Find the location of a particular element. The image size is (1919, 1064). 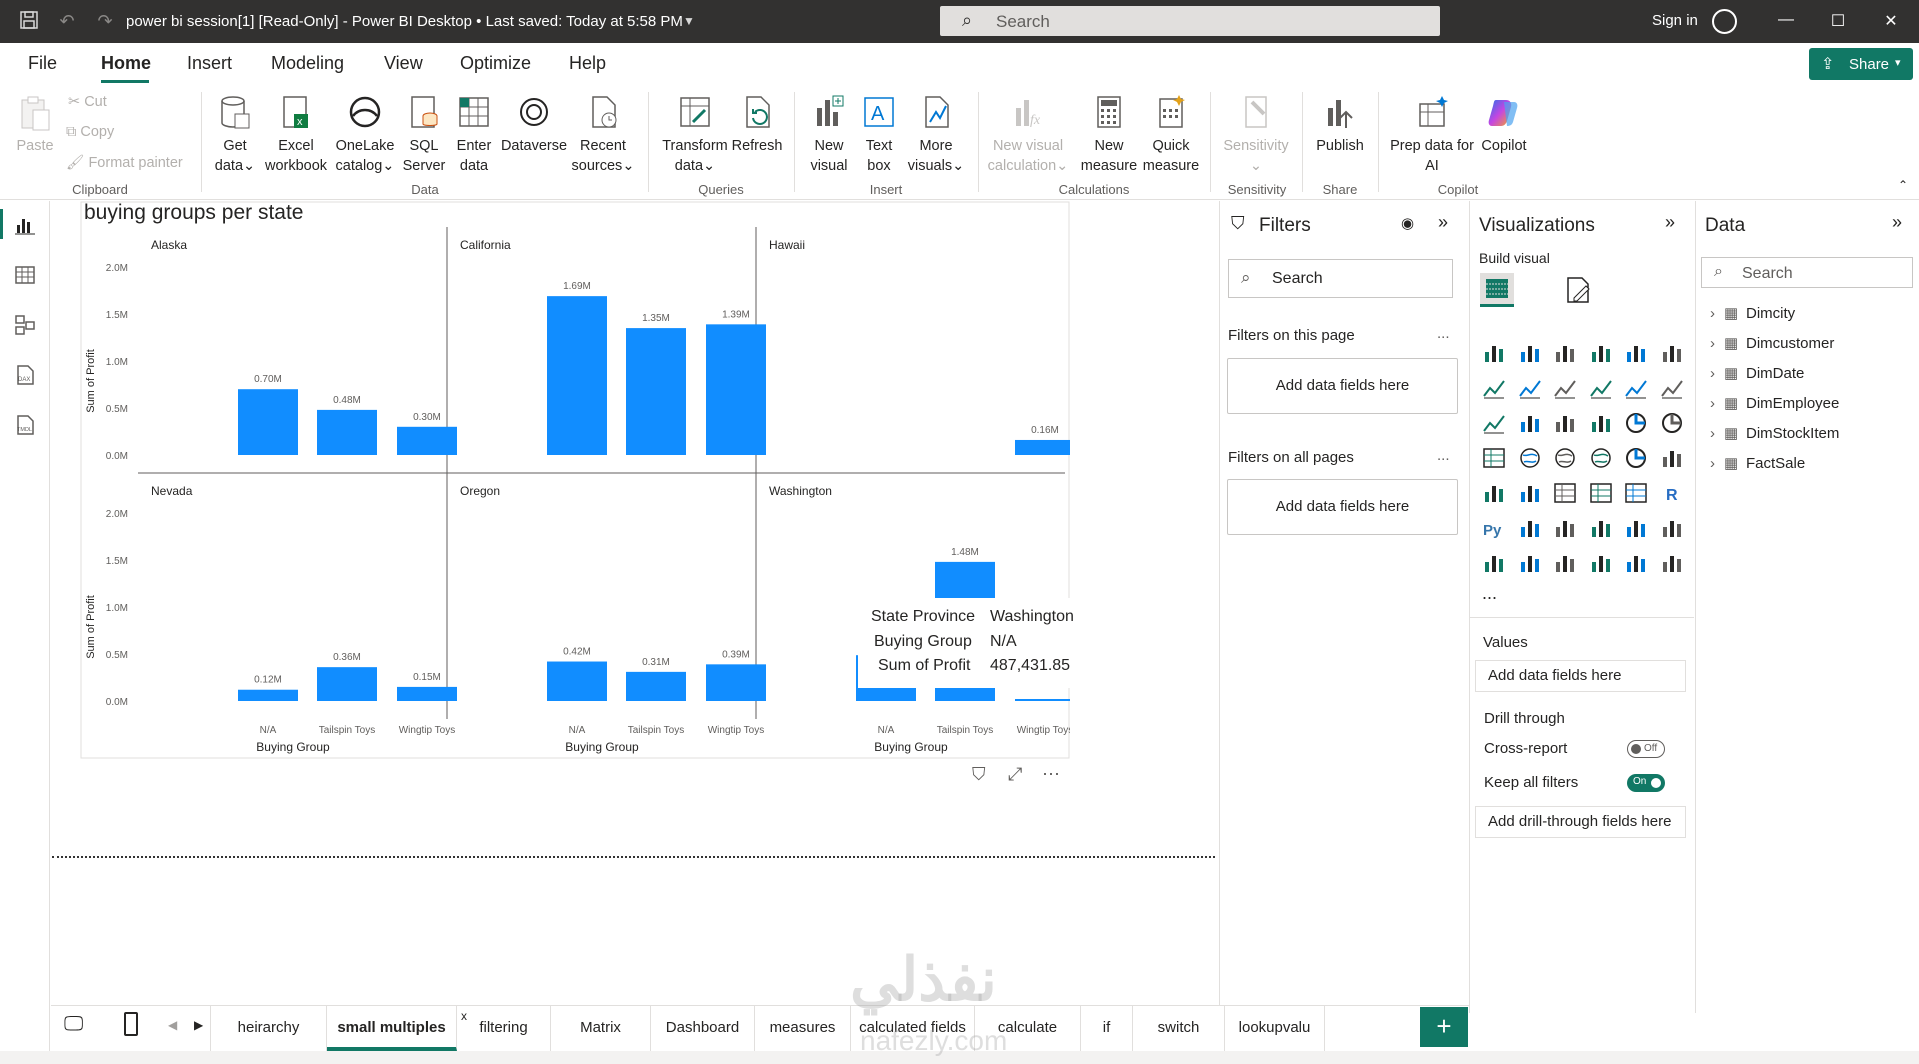

data-search-input: ⌕ Search is located at coordinates (1807, 272).